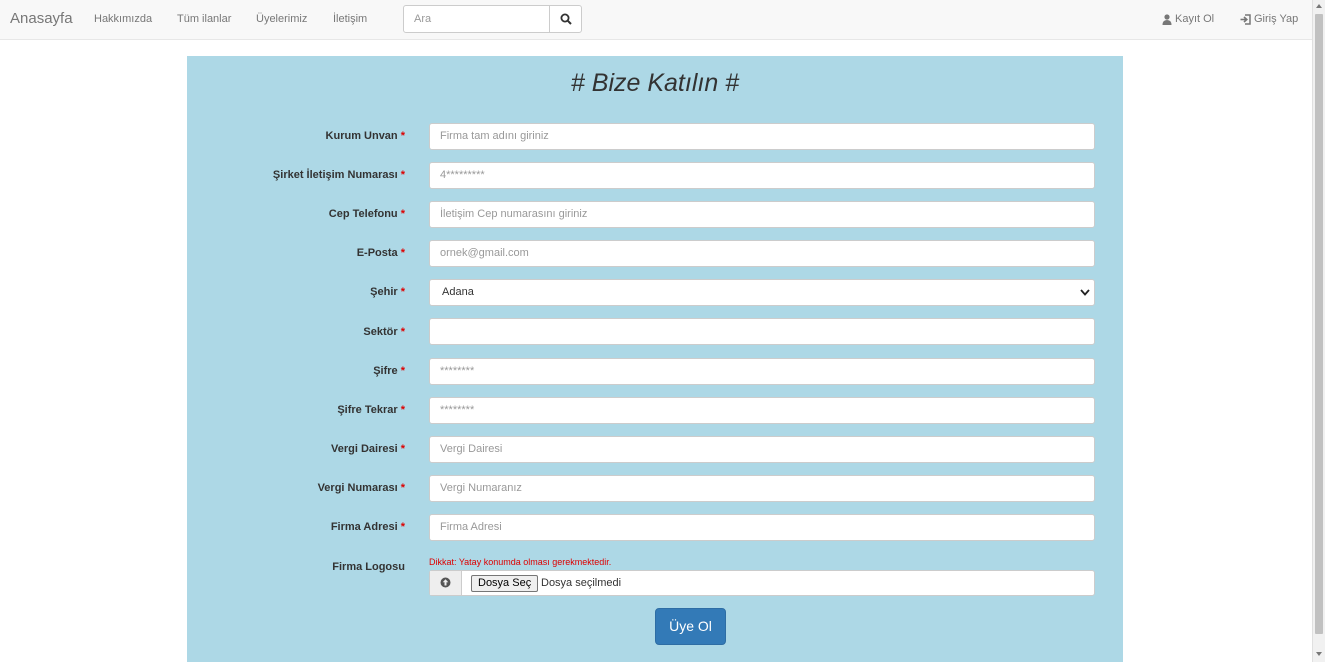 This screenshot has height=662, width=1325. I want to click on field-label: Vergi Numarası *, so click(361, 488).